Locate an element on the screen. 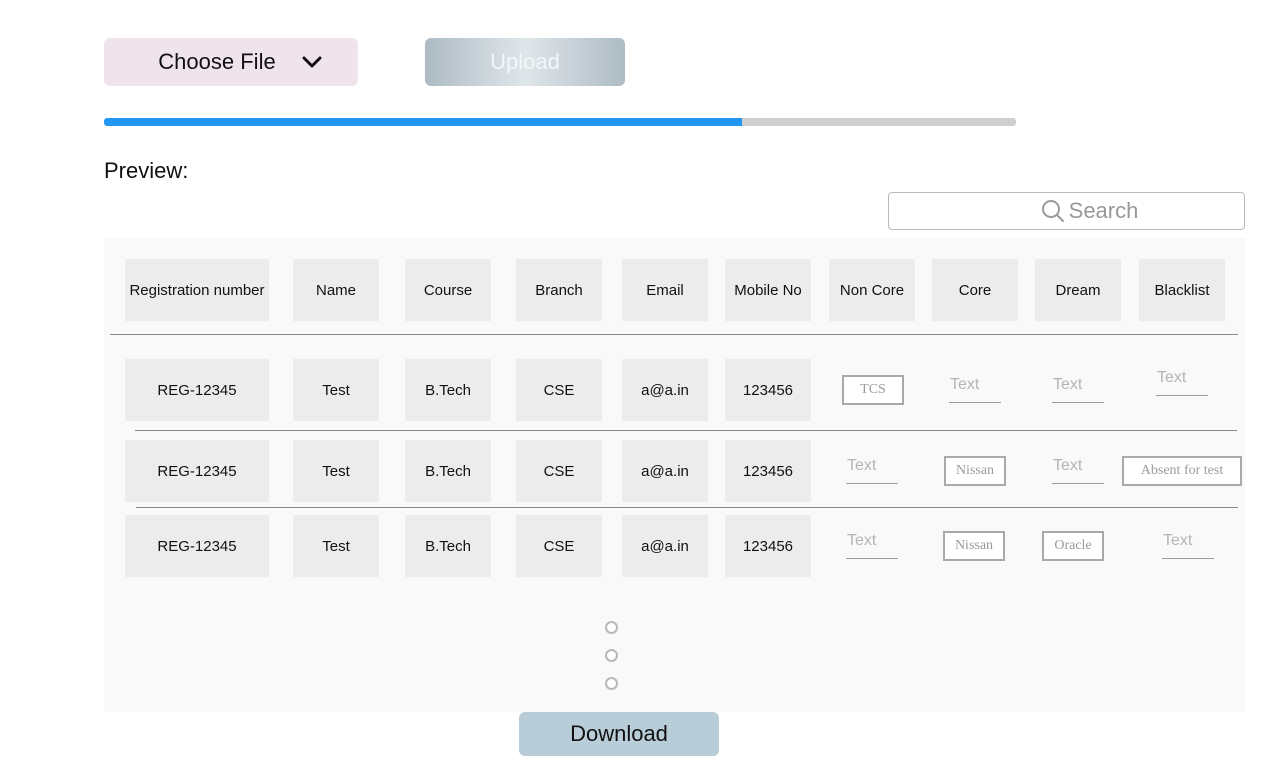  upload-button: Upload is located at coordinates (525, 62).